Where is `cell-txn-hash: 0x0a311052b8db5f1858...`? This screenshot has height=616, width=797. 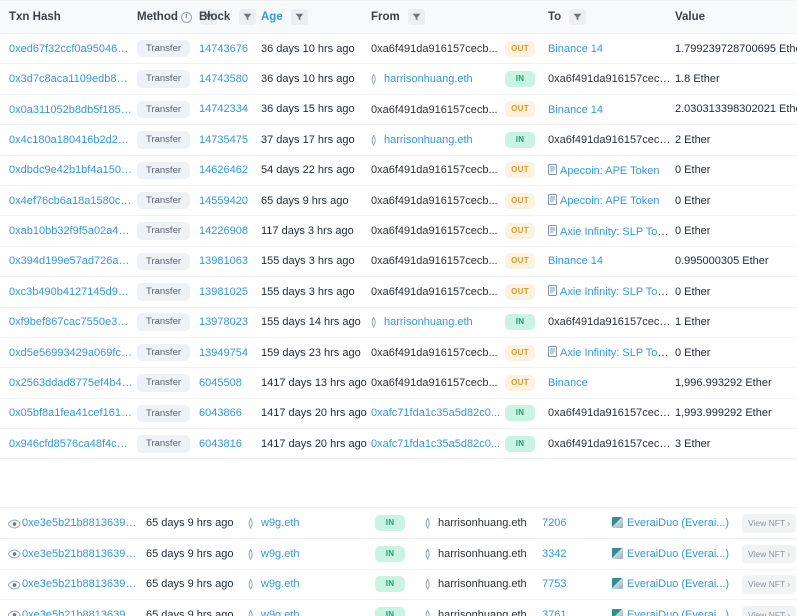 cell-txn-hash: 0x0a311052b8db5f1858... is located at coordinates (68, 110).